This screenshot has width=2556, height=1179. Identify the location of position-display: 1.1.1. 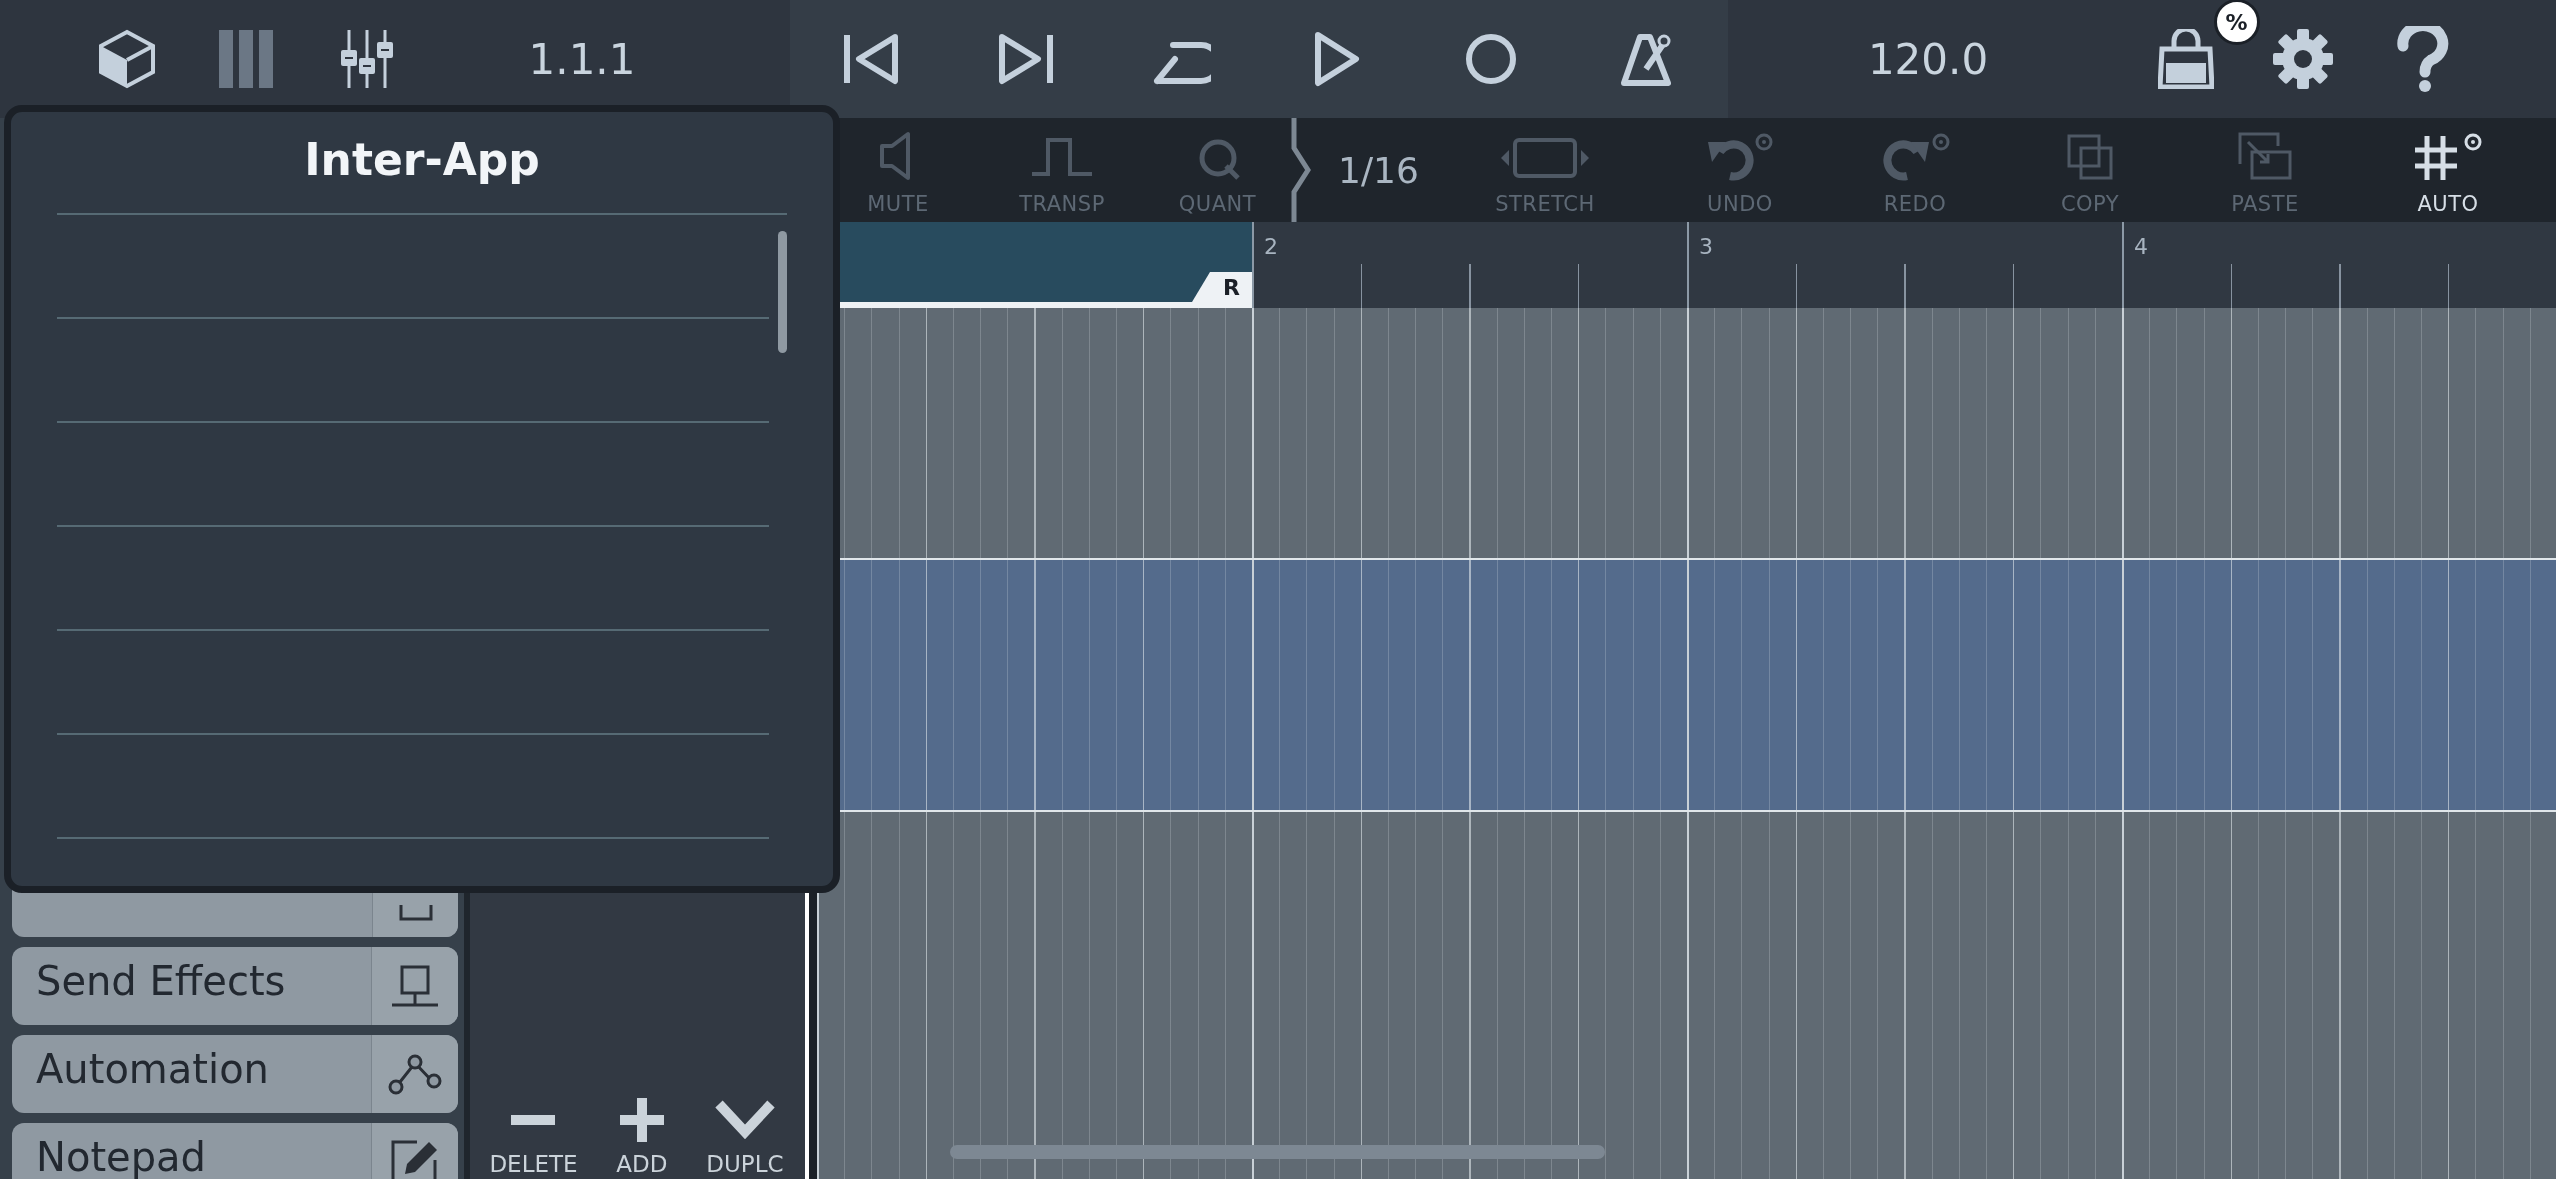
(582, 59).